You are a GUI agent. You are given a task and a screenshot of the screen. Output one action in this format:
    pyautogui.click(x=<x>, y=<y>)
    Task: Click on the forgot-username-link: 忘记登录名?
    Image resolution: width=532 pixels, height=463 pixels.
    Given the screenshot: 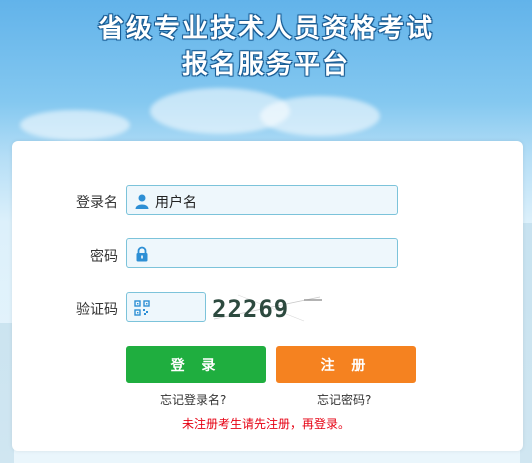 What is the action you would take?
    pyautogui.click(x=193, y=399)
    